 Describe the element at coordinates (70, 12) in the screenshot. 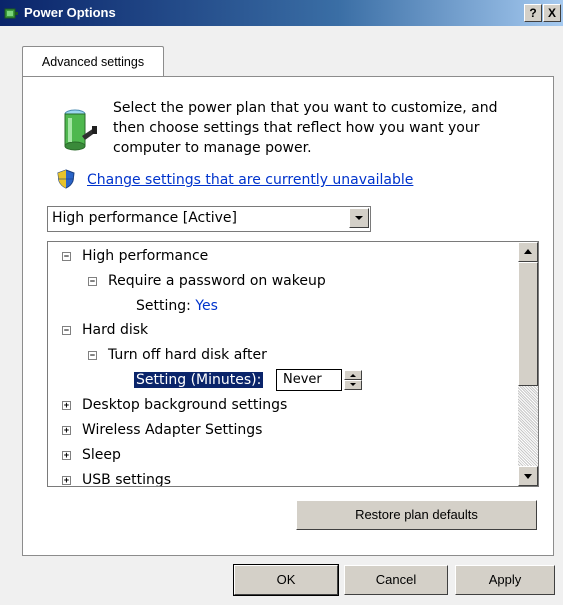

I see `window-title: Power Options` at that location.